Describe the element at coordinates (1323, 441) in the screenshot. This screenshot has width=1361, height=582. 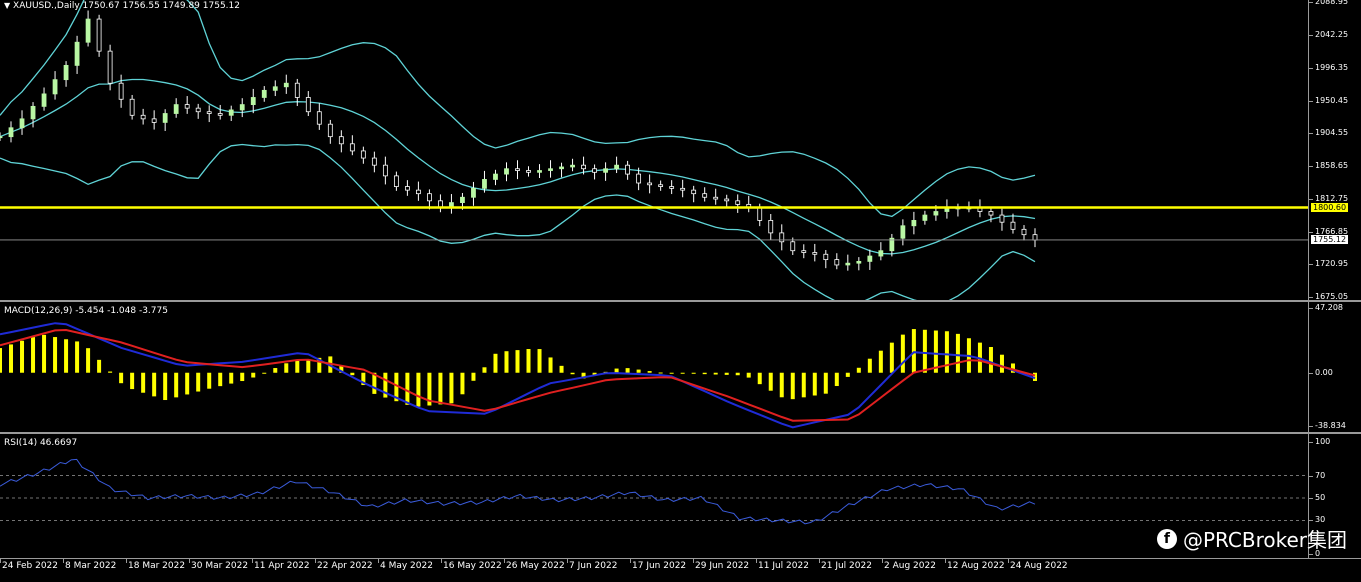
I see `rsi-tick-label: 100` at that location.